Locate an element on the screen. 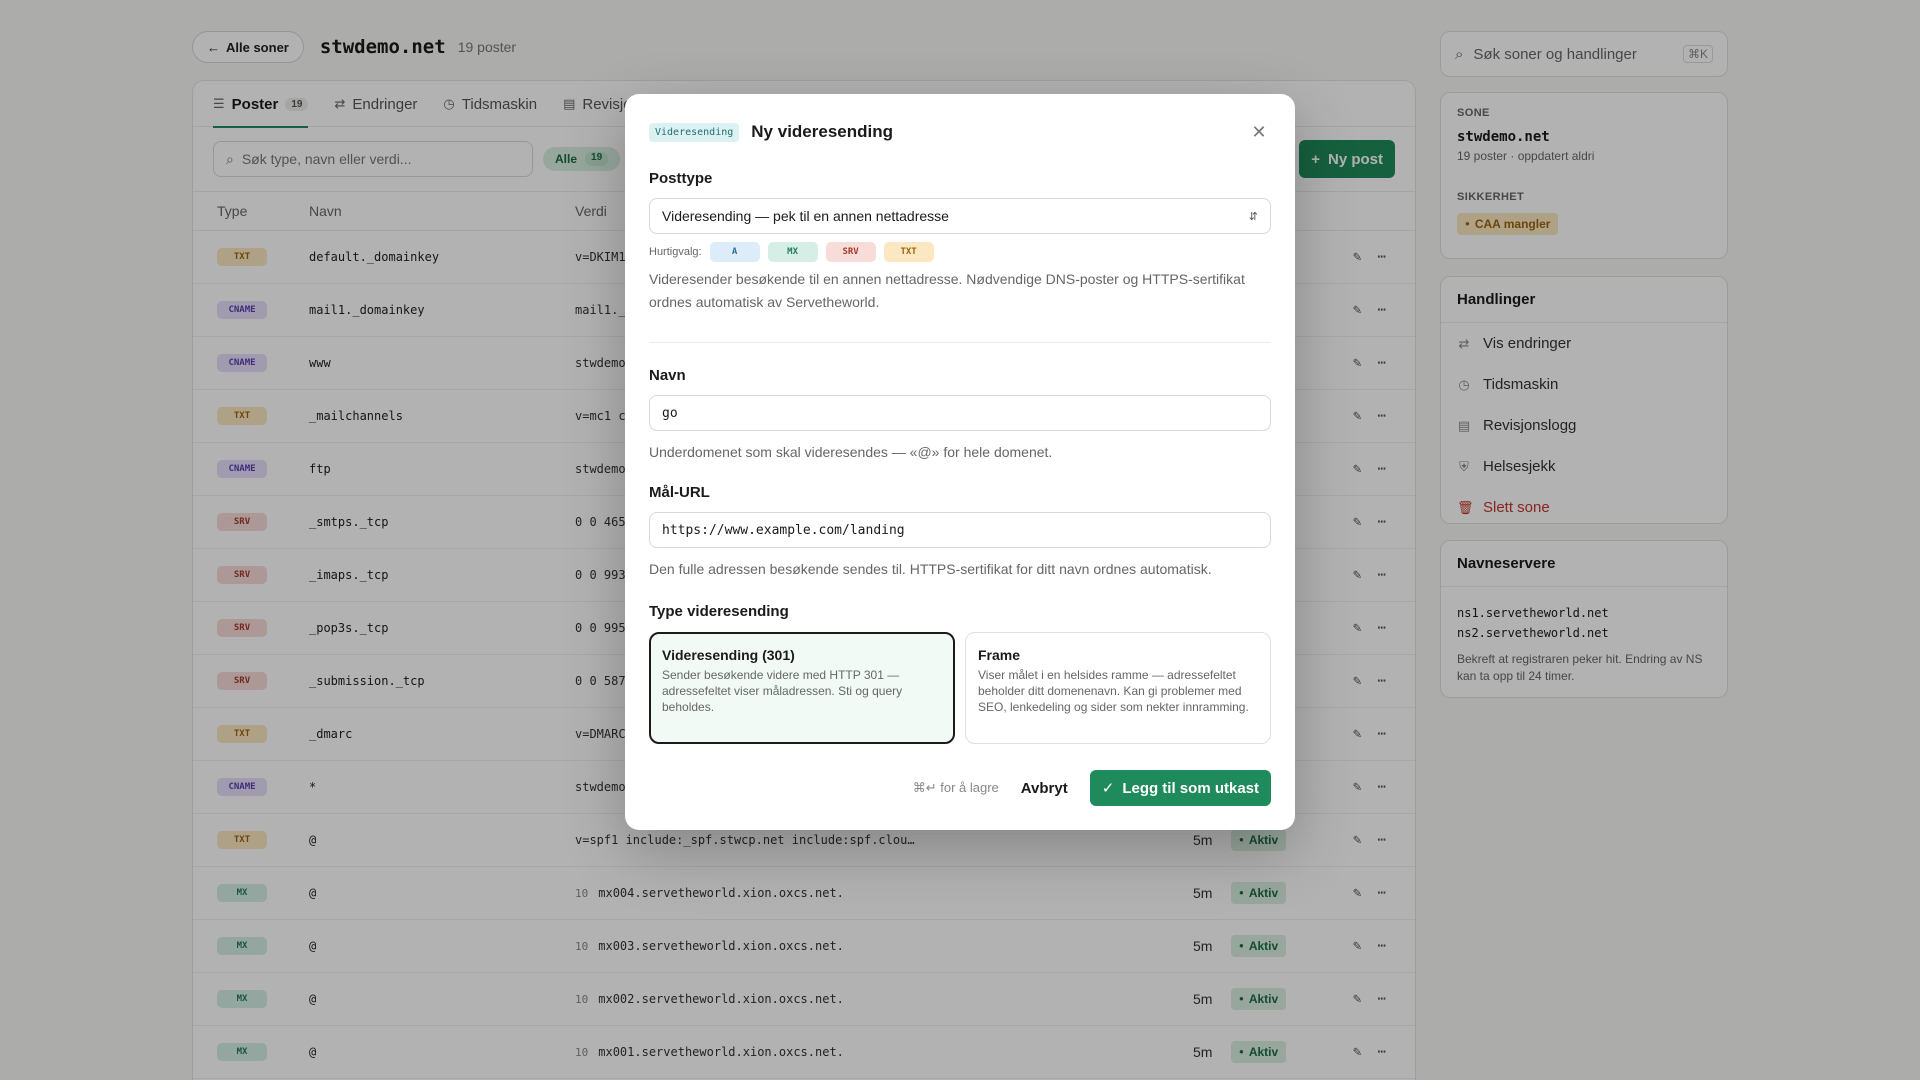 The width and height of the screenshot is (1920, 1080). target-url-label: Mål-URL is located at coordinates (679, 492).